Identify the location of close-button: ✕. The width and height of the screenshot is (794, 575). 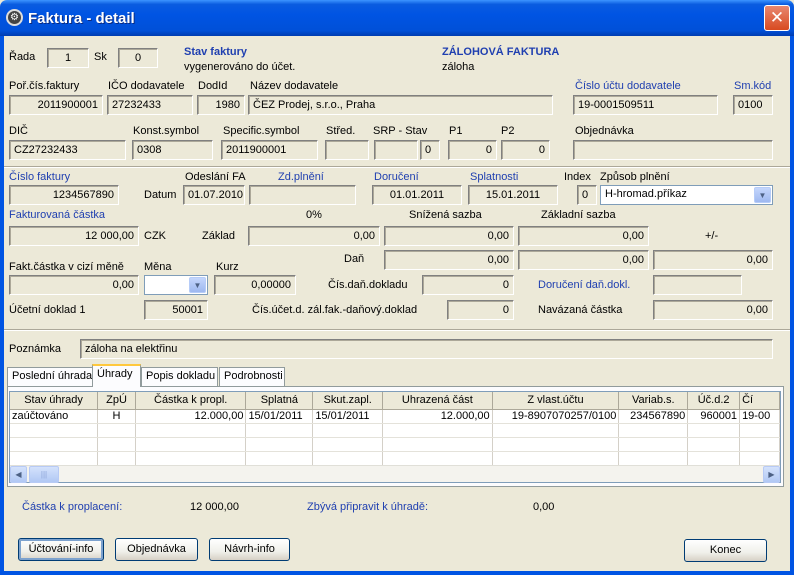
(777, 18).